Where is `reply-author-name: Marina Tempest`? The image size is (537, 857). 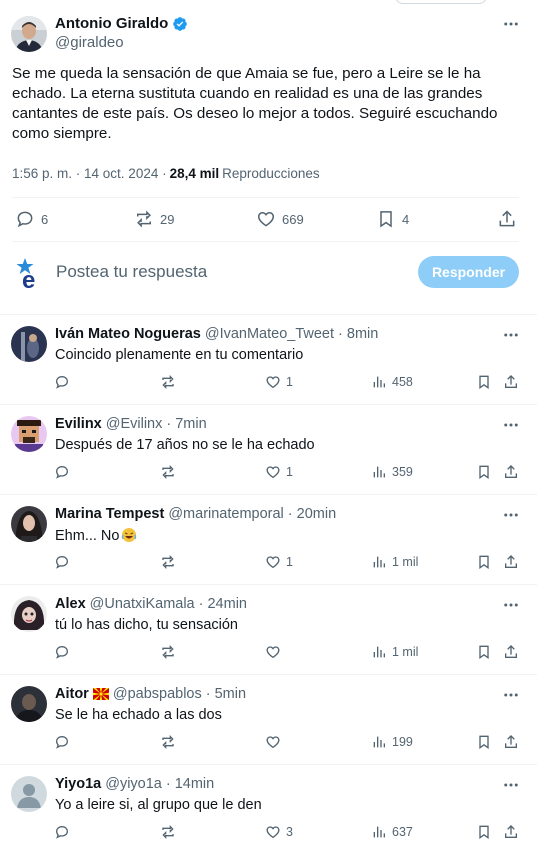
reply-author-name: Marina Tempest is located at coordinates (109, 514).